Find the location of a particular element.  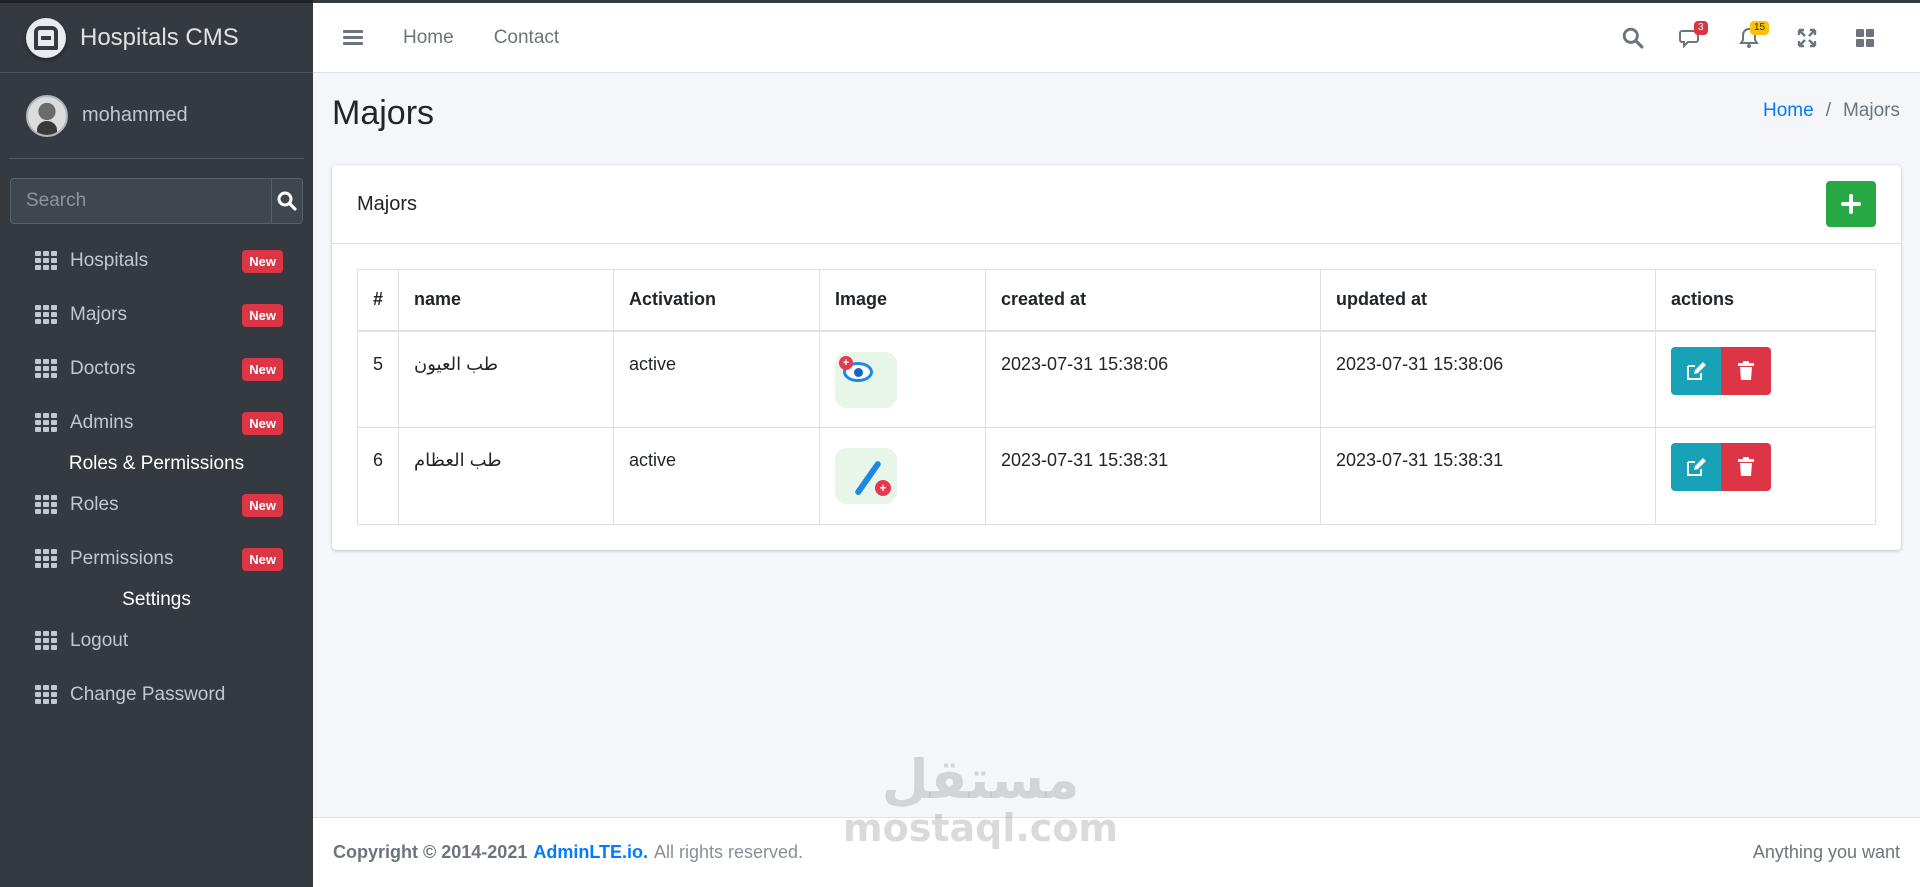

page-title: Majors is located at coordinates (383, 113).